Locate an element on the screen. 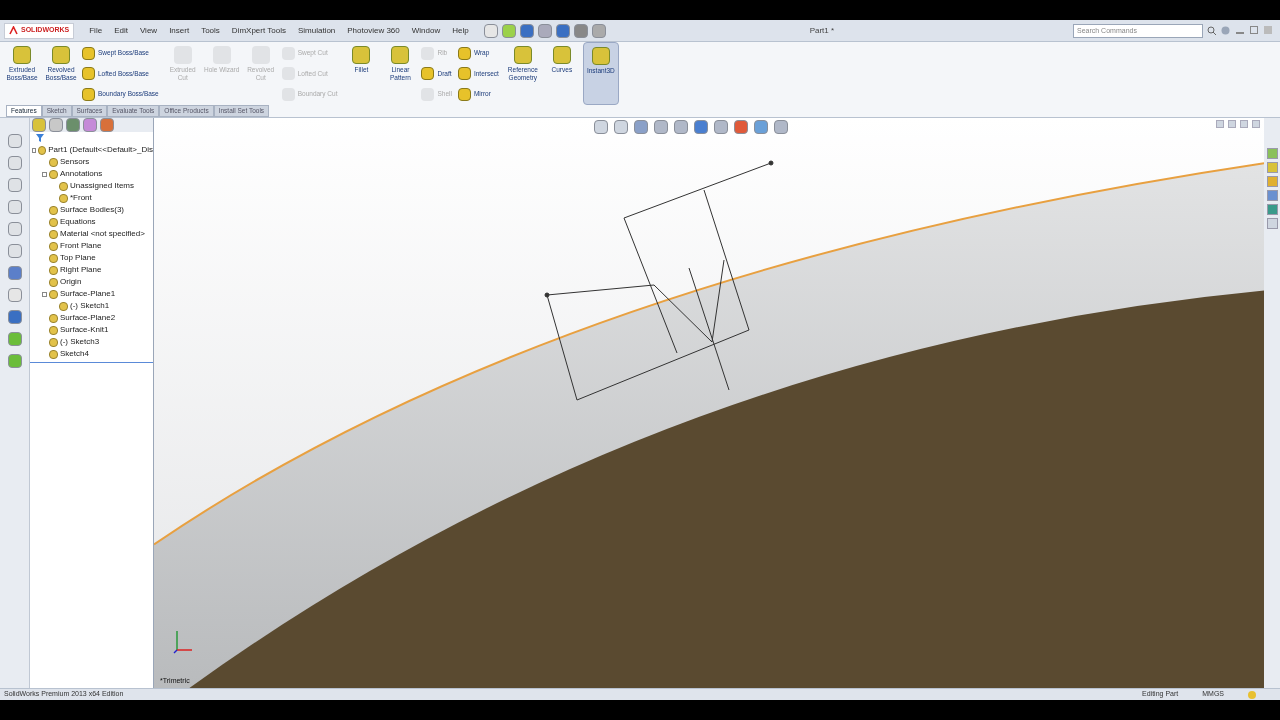  tree-item: Top Plane is located at coordinates (78, 258).